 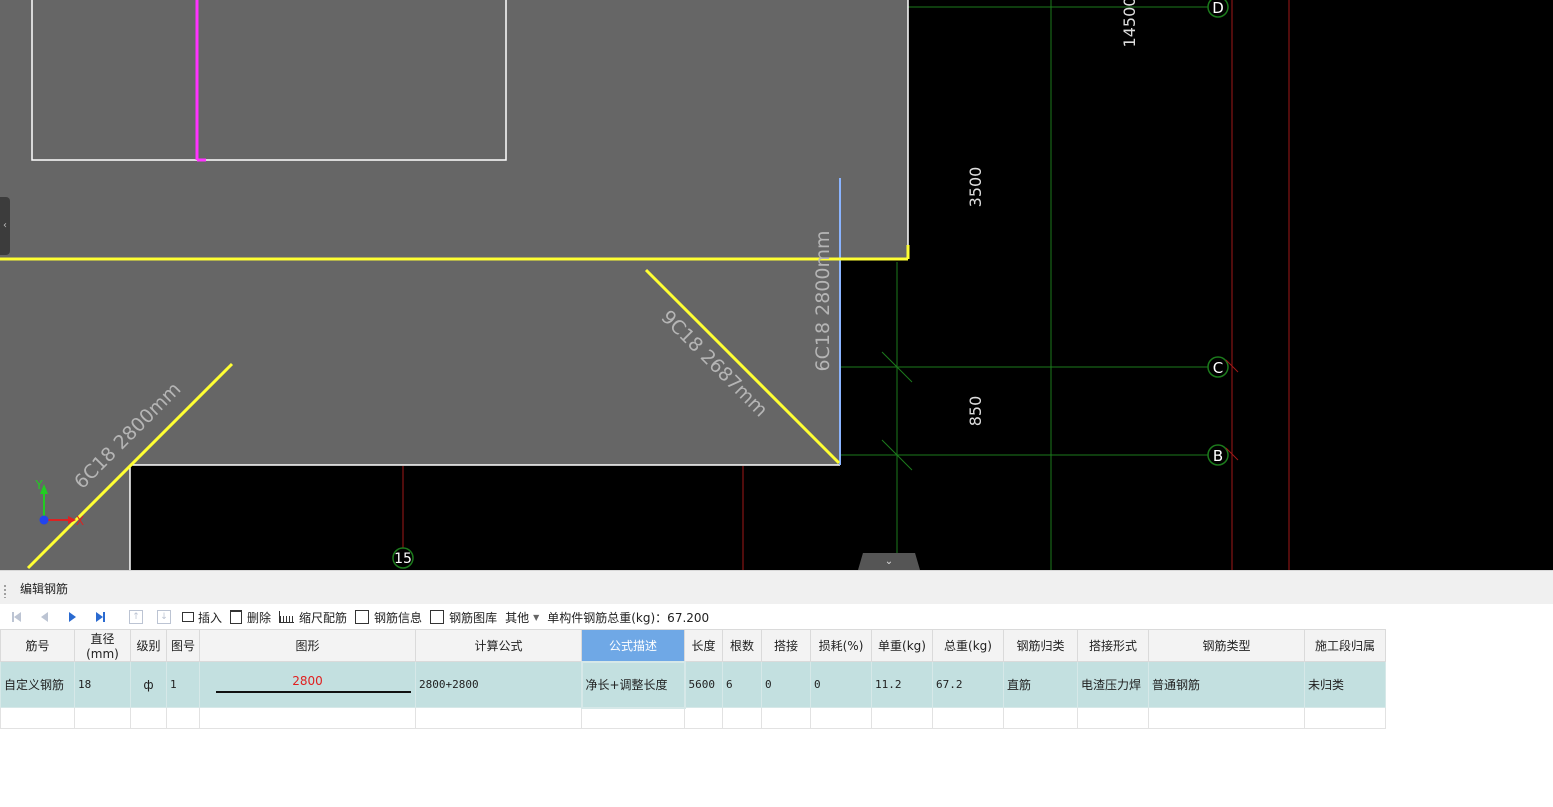 I want to click on straight-rebar-shape-icon, so click(x=313, y=692).